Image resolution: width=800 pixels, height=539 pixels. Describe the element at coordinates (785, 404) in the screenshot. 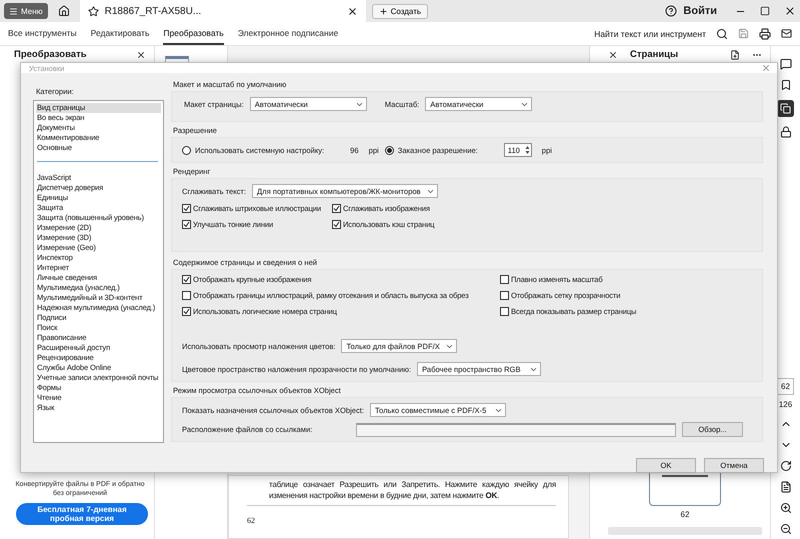

I see `page-count: 126` at that location.